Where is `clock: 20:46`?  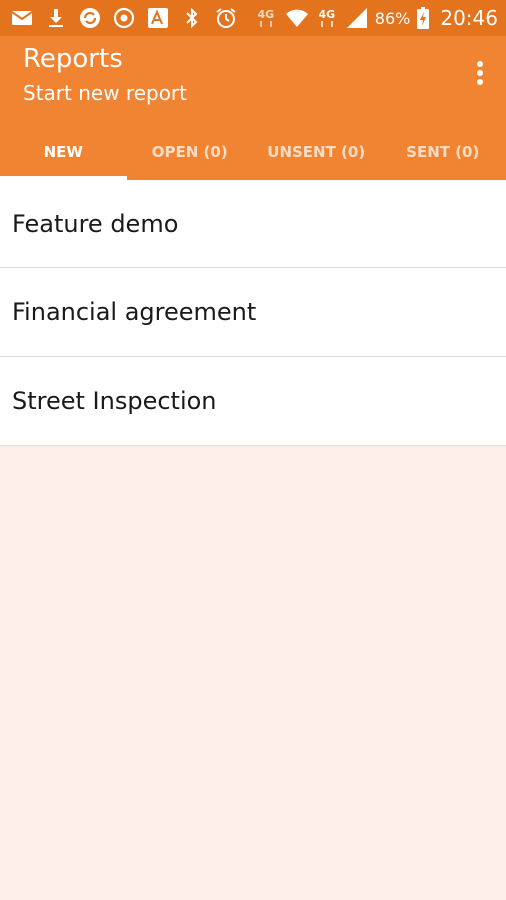 clock: 20:46 is located at coordinates (469, 18).